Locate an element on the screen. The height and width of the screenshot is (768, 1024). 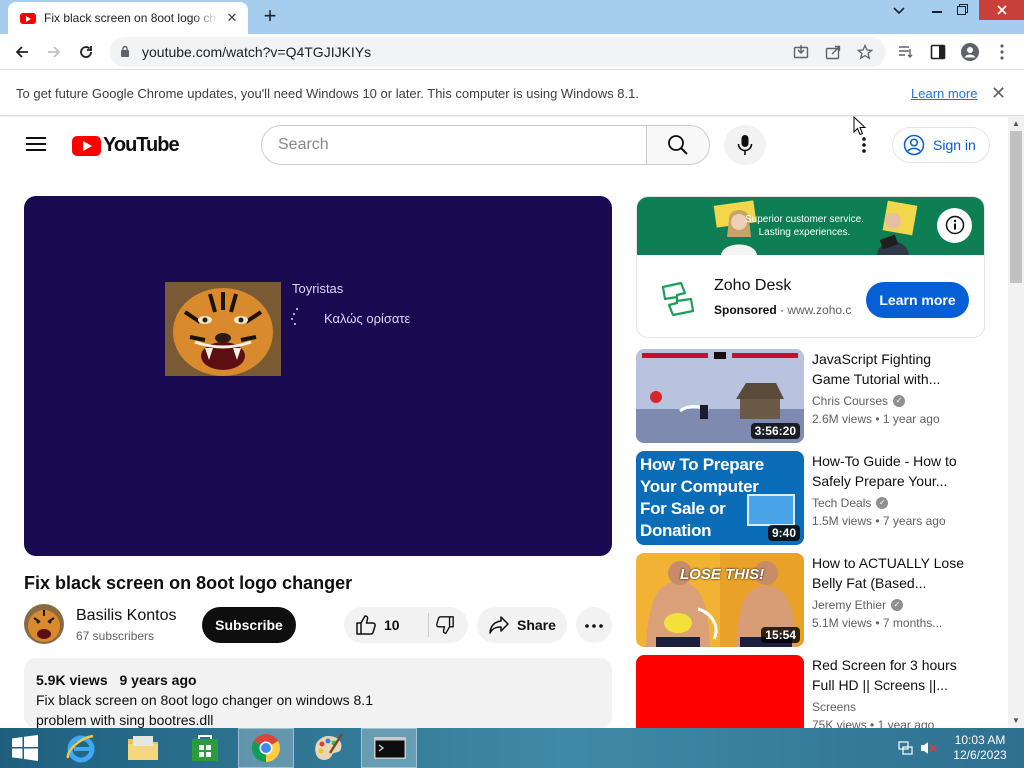
youtube-logo: YouTube is located at coordinates (126, 145).